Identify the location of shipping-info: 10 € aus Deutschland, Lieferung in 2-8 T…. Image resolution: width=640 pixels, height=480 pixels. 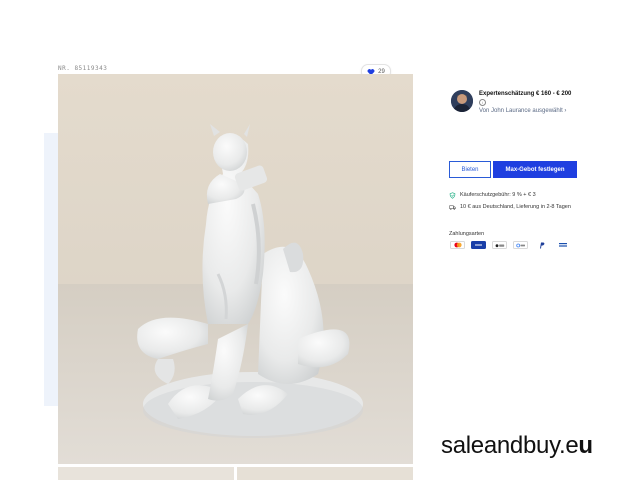
(514, 207).